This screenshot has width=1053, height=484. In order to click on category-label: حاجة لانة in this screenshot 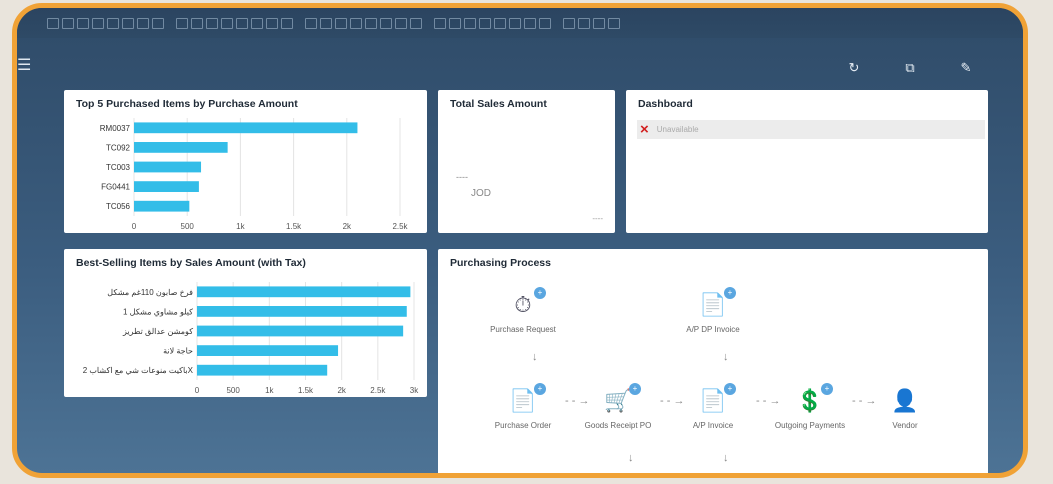, I will do `click(178, 351)`.